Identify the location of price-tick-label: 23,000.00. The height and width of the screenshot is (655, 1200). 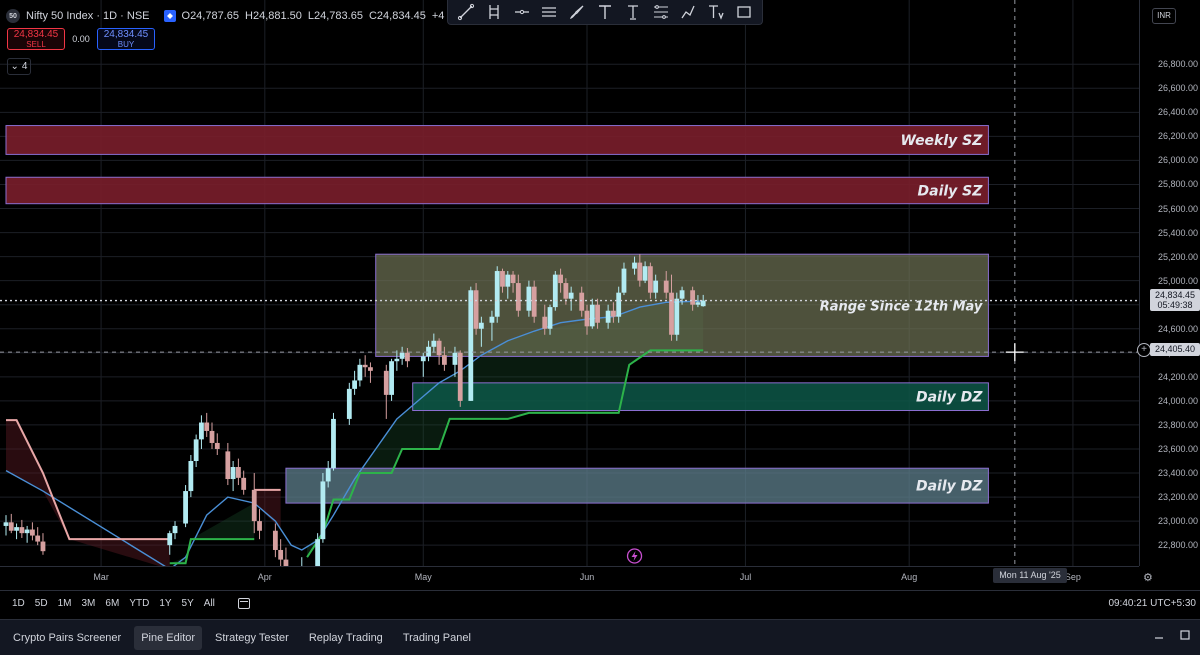
(1177, 521).